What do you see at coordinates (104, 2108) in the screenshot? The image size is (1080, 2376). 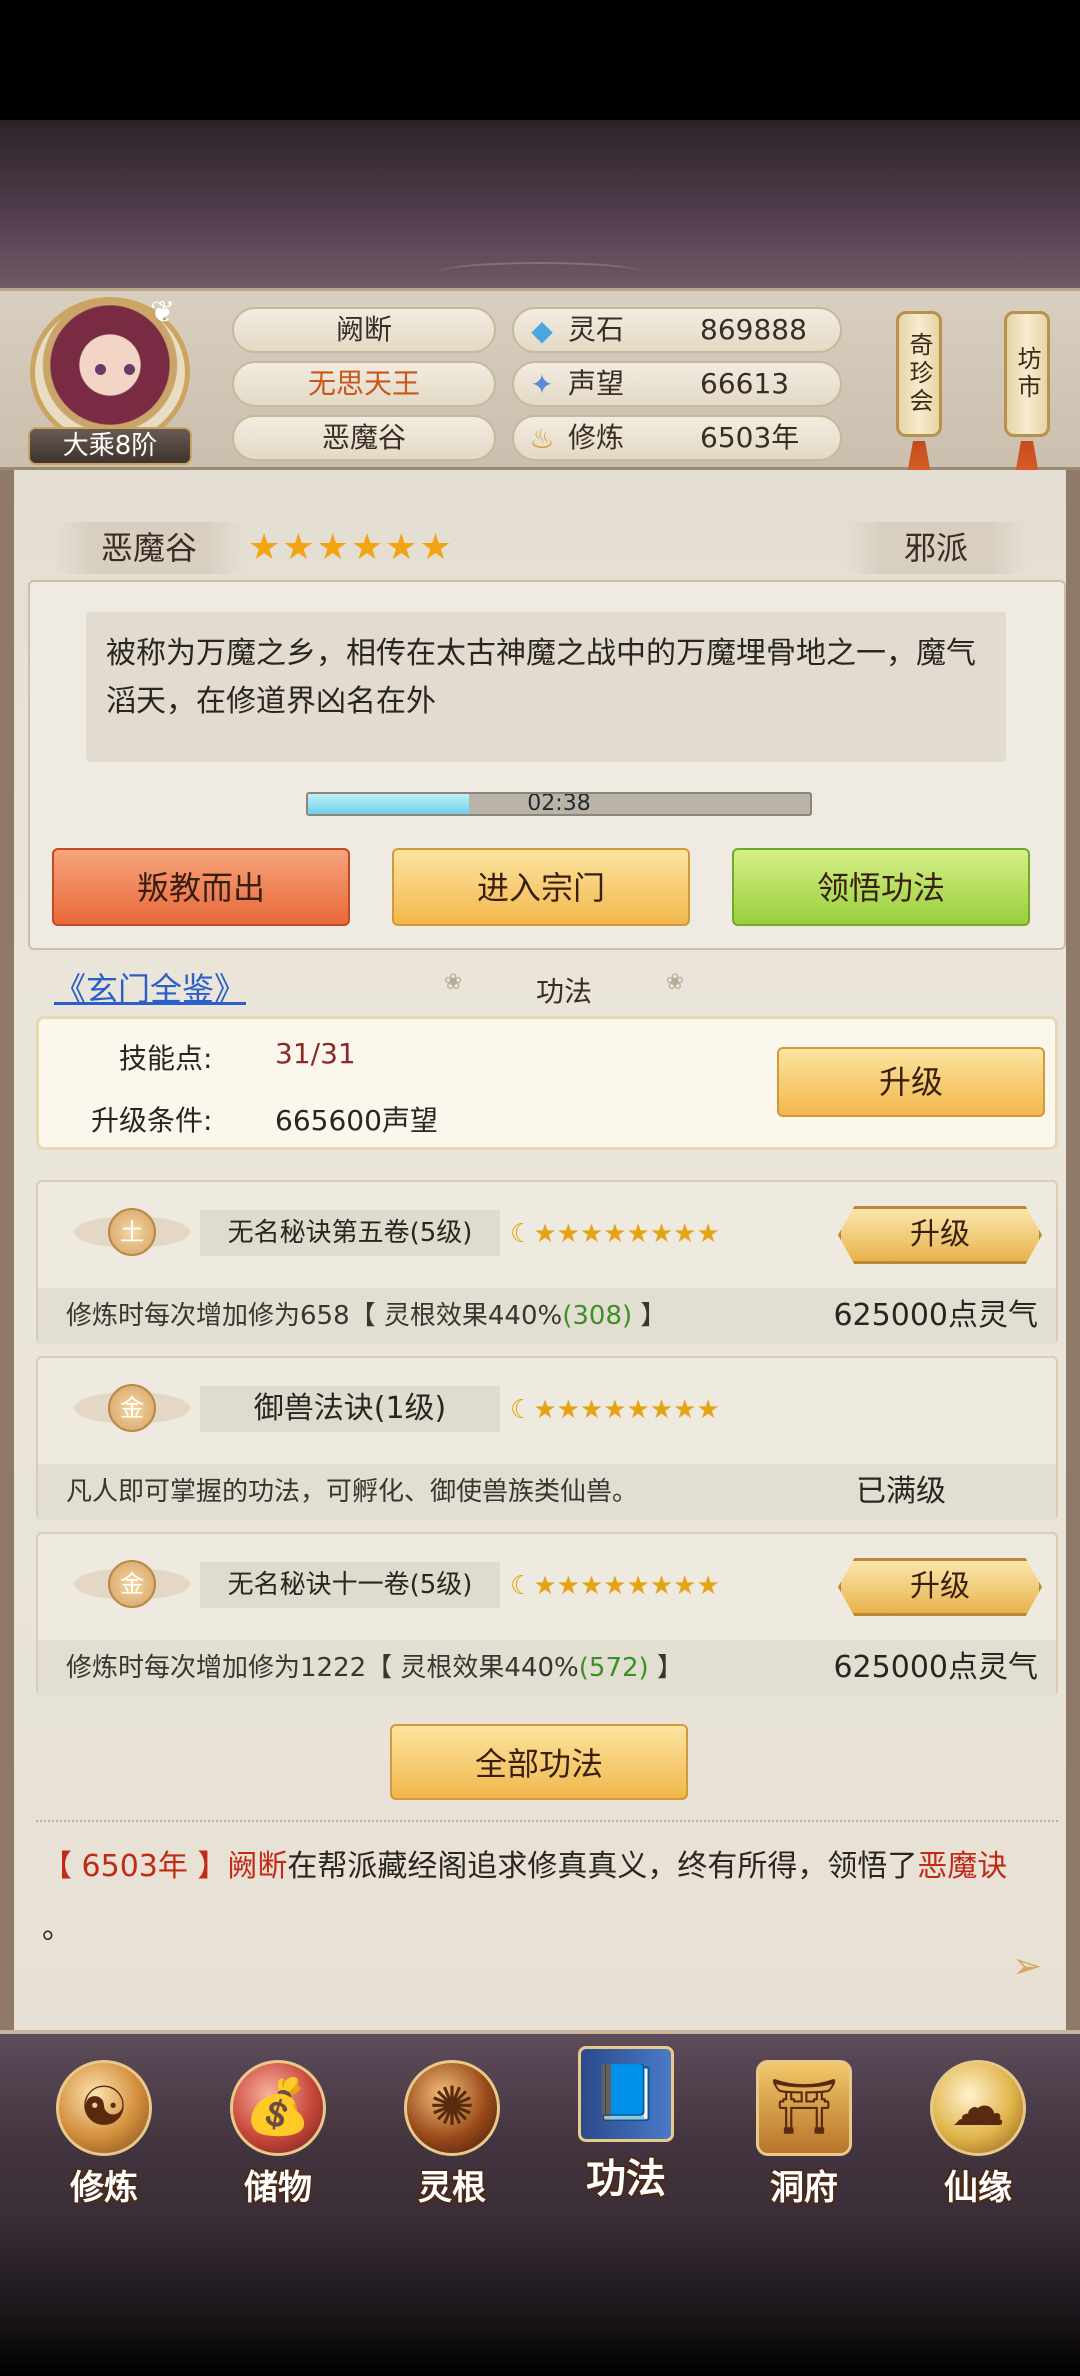 I see `meditating-monk-icon: ☯` at bounding box center [104, 2108].